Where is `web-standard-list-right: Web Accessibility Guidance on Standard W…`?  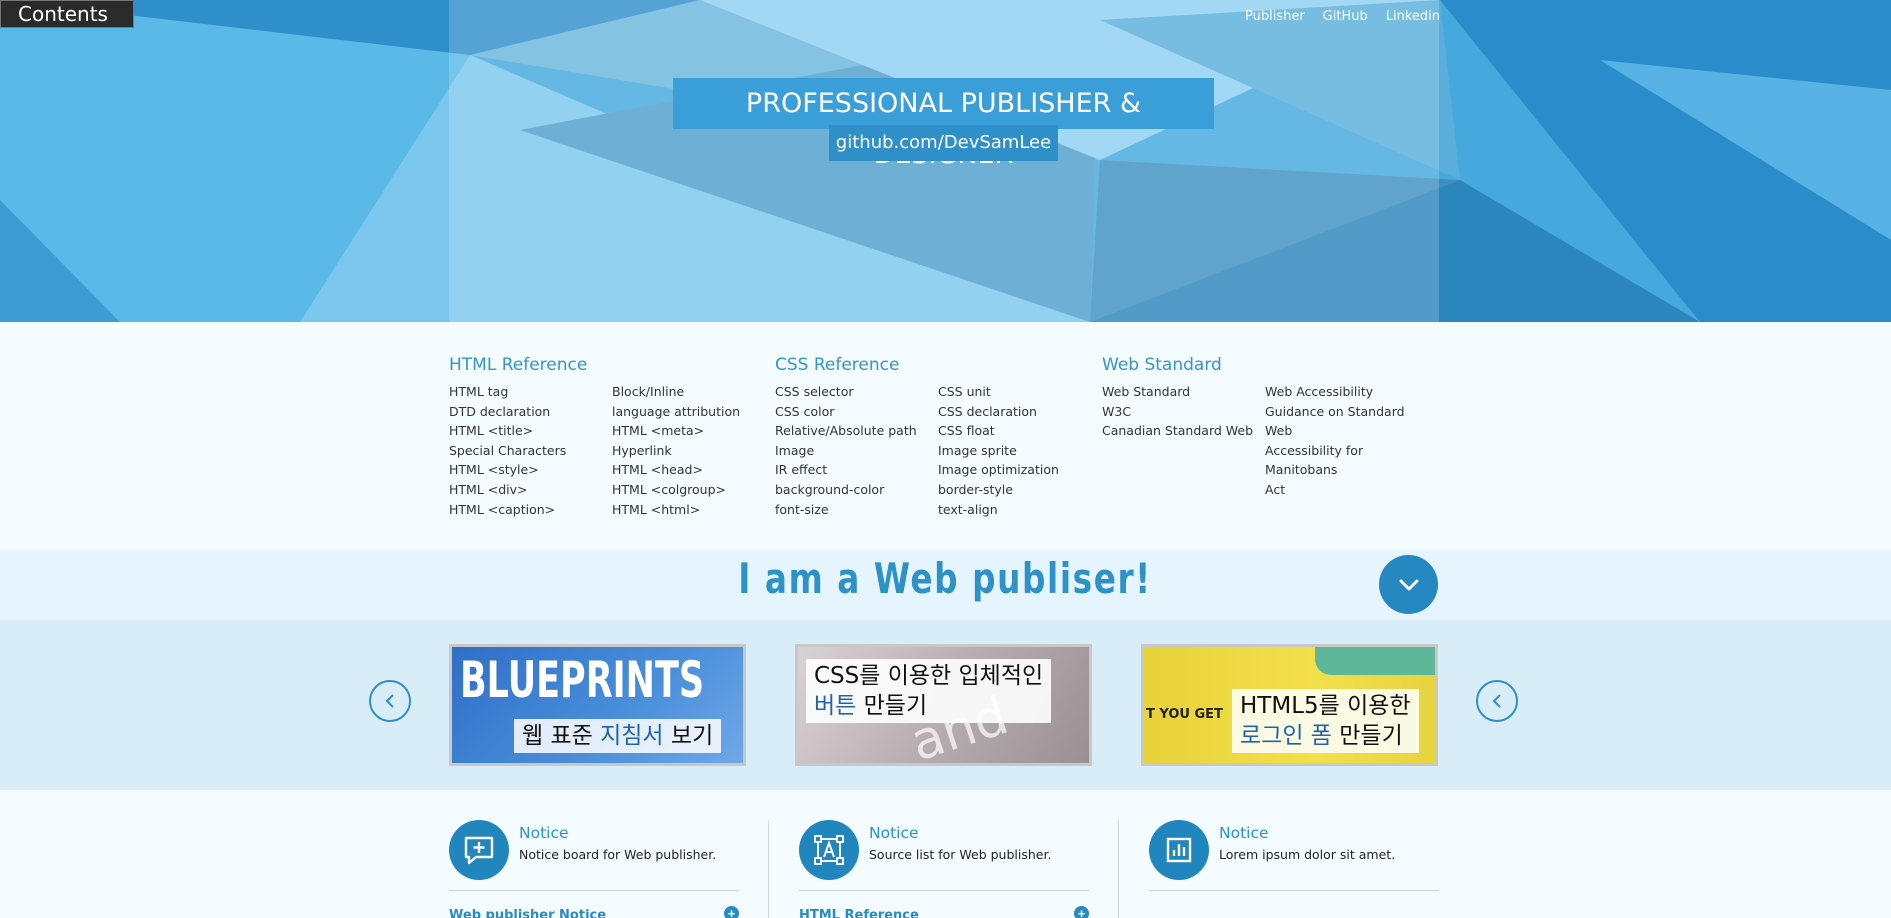
web-standard-list-right: Web Accessibility Guidance on Standard W… is located at coordinates (1346, 441).